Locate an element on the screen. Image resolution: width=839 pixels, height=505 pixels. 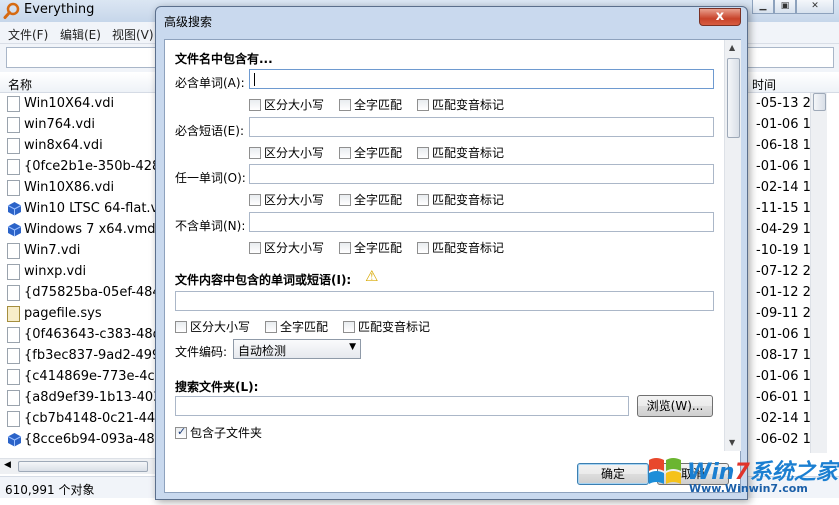
h-scroll-thumb is located at coordinates (83, 466).